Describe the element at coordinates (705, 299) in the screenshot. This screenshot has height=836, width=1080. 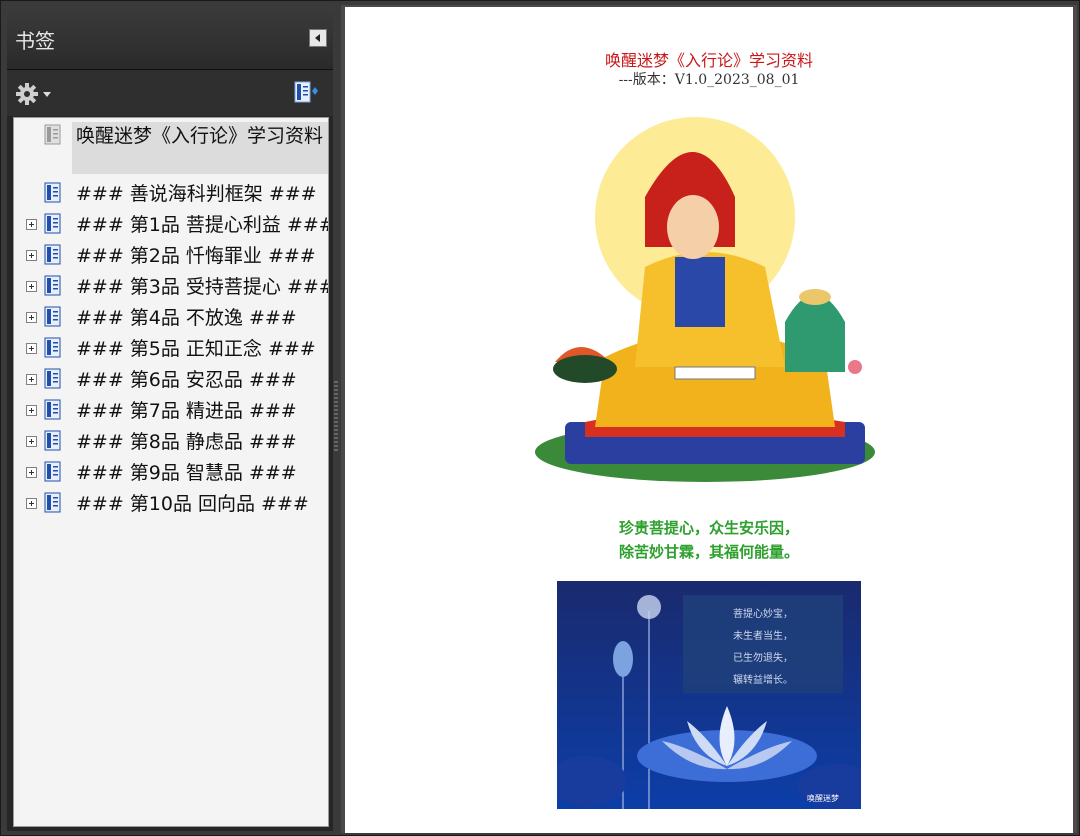
I see `master-illustration: 唤醒迷梦` at that location.